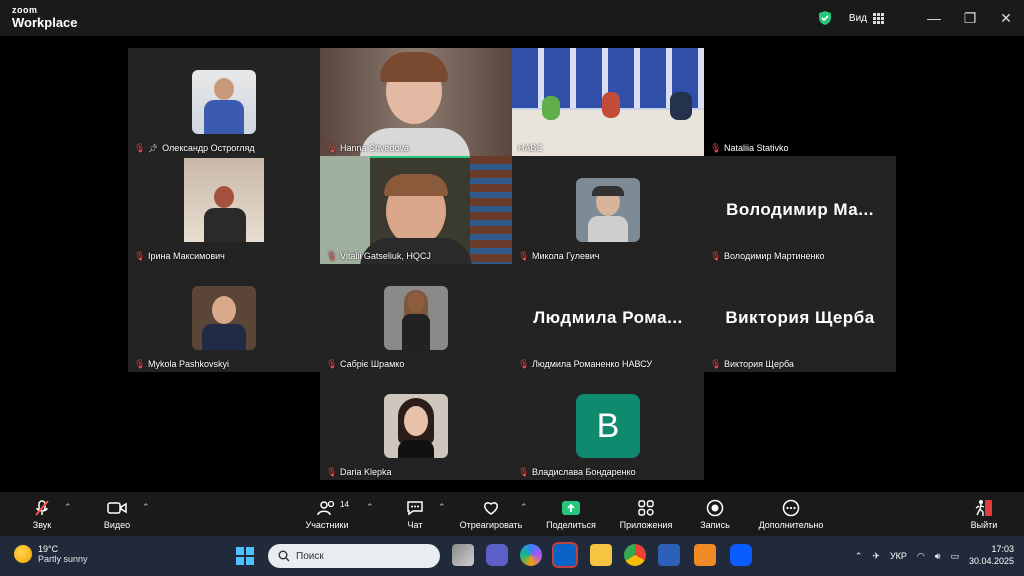  I want to click on participant-tile: 🎙︎ Ірина Максимович, so click(224, 210).